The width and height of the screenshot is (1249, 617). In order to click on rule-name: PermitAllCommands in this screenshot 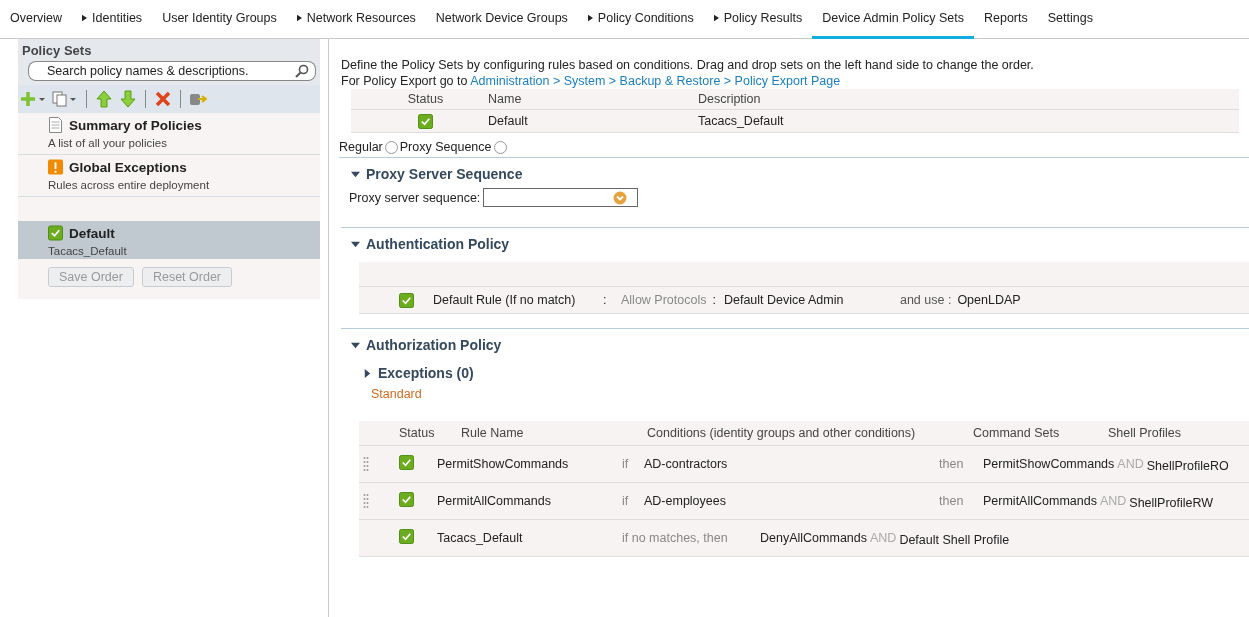, I will do `click(494, 501)`.